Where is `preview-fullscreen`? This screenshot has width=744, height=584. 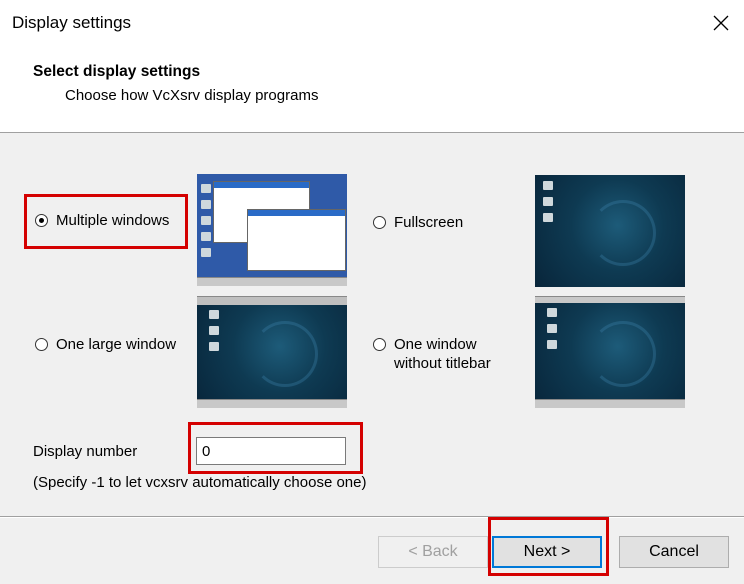
preview-fullscreen is located at coordinates (610, 231).